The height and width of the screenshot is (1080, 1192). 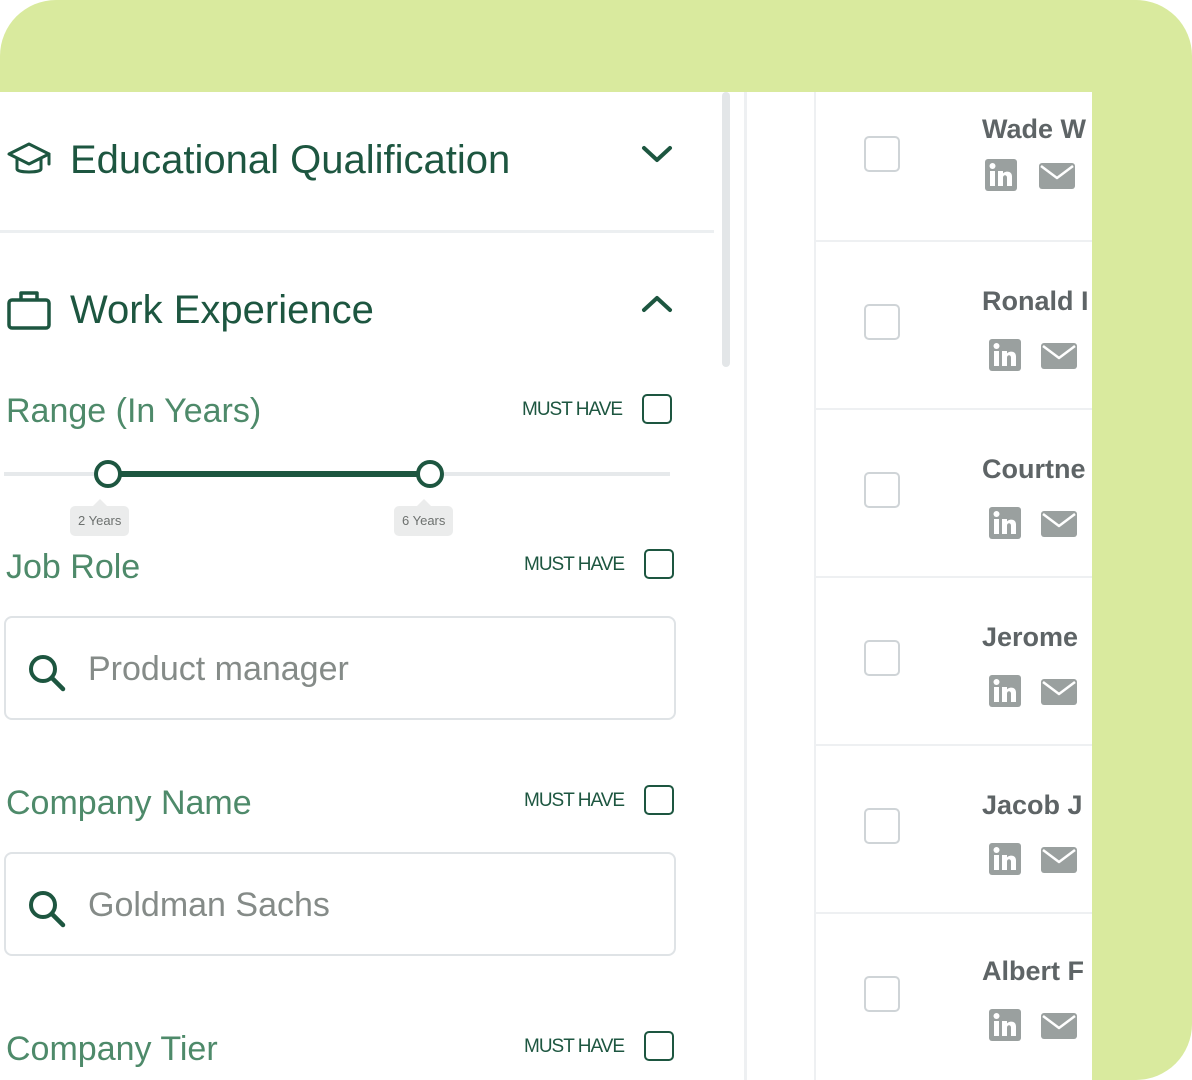 What do you see at coordinates (657, 409) in the screenshot?
I see `range-must-have-checkbox` at bounding box center [657, 409].